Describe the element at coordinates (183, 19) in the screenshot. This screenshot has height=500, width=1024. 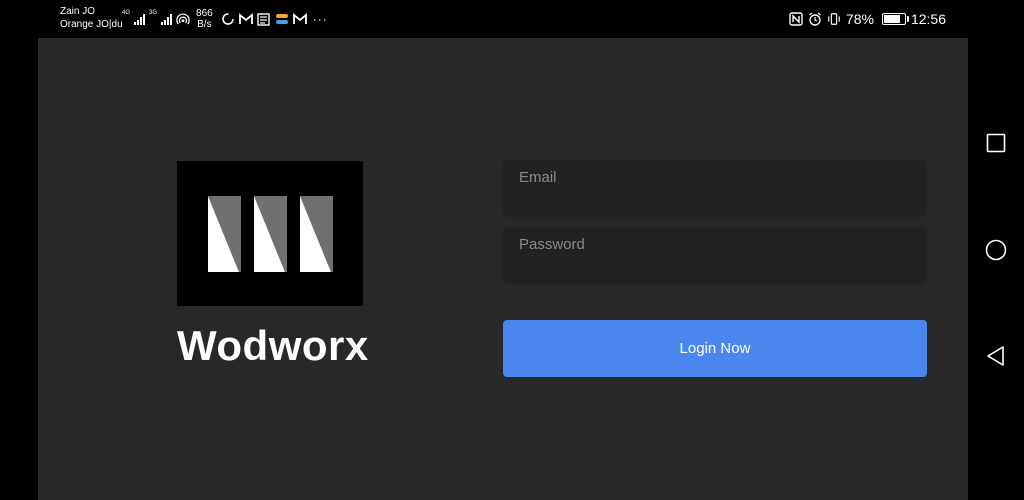
I see `hotspot-icon` at that location.